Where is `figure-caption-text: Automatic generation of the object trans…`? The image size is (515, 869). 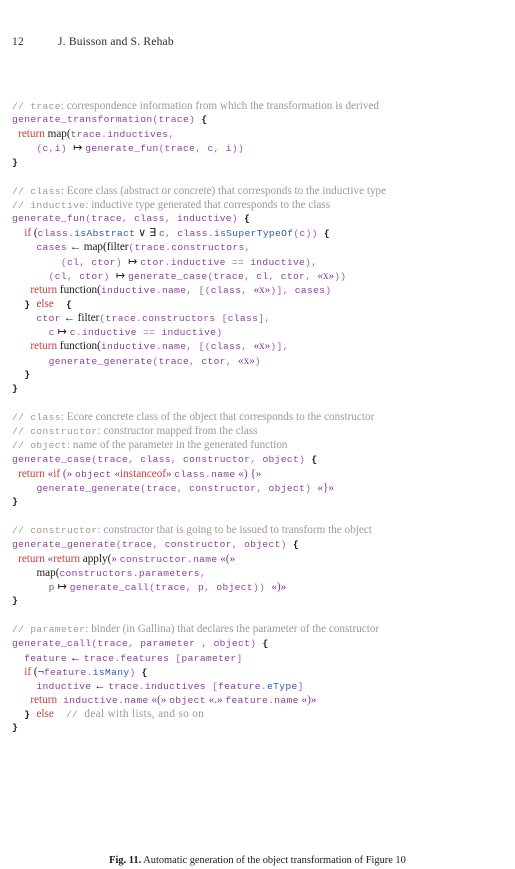
figure-caption-text: Automatic generation of the object trans… is located at coordinates (274, 860).